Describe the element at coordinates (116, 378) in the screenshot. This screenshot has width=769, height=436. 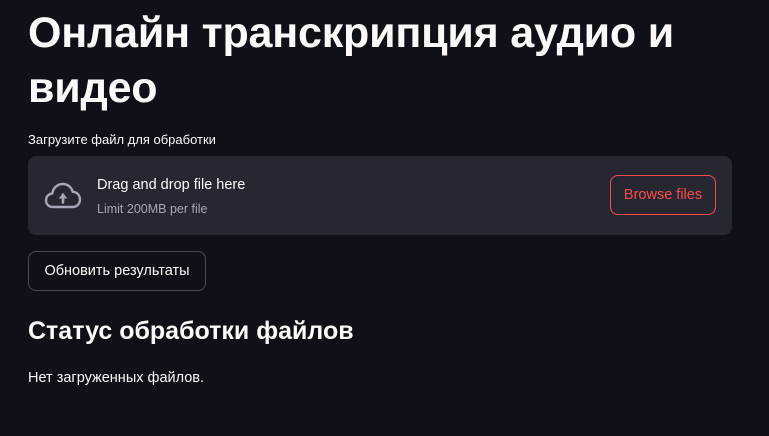
I see `status-message: Нет загруженных файлов.` at that location.